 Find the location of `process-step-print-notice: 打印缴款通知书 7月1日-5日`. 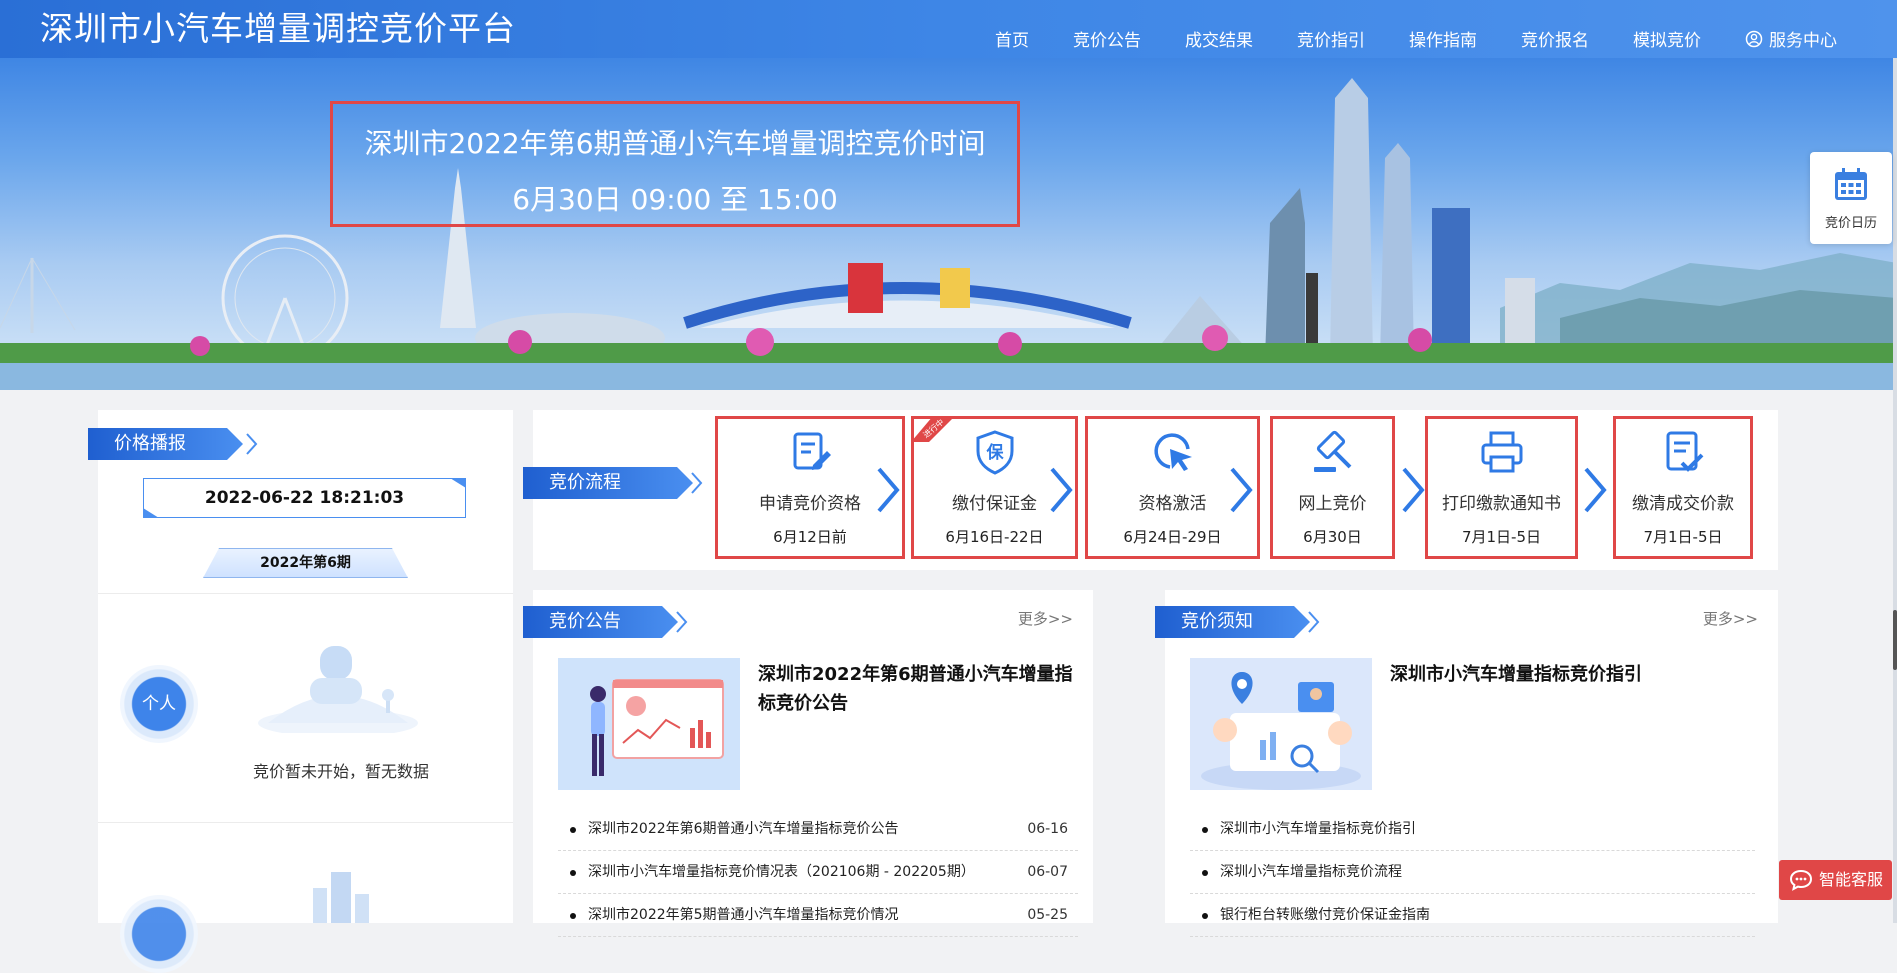

process-step-print-notice: 打印缴款通知书 7月1日-5日 is located at coordinates (1501, 487).